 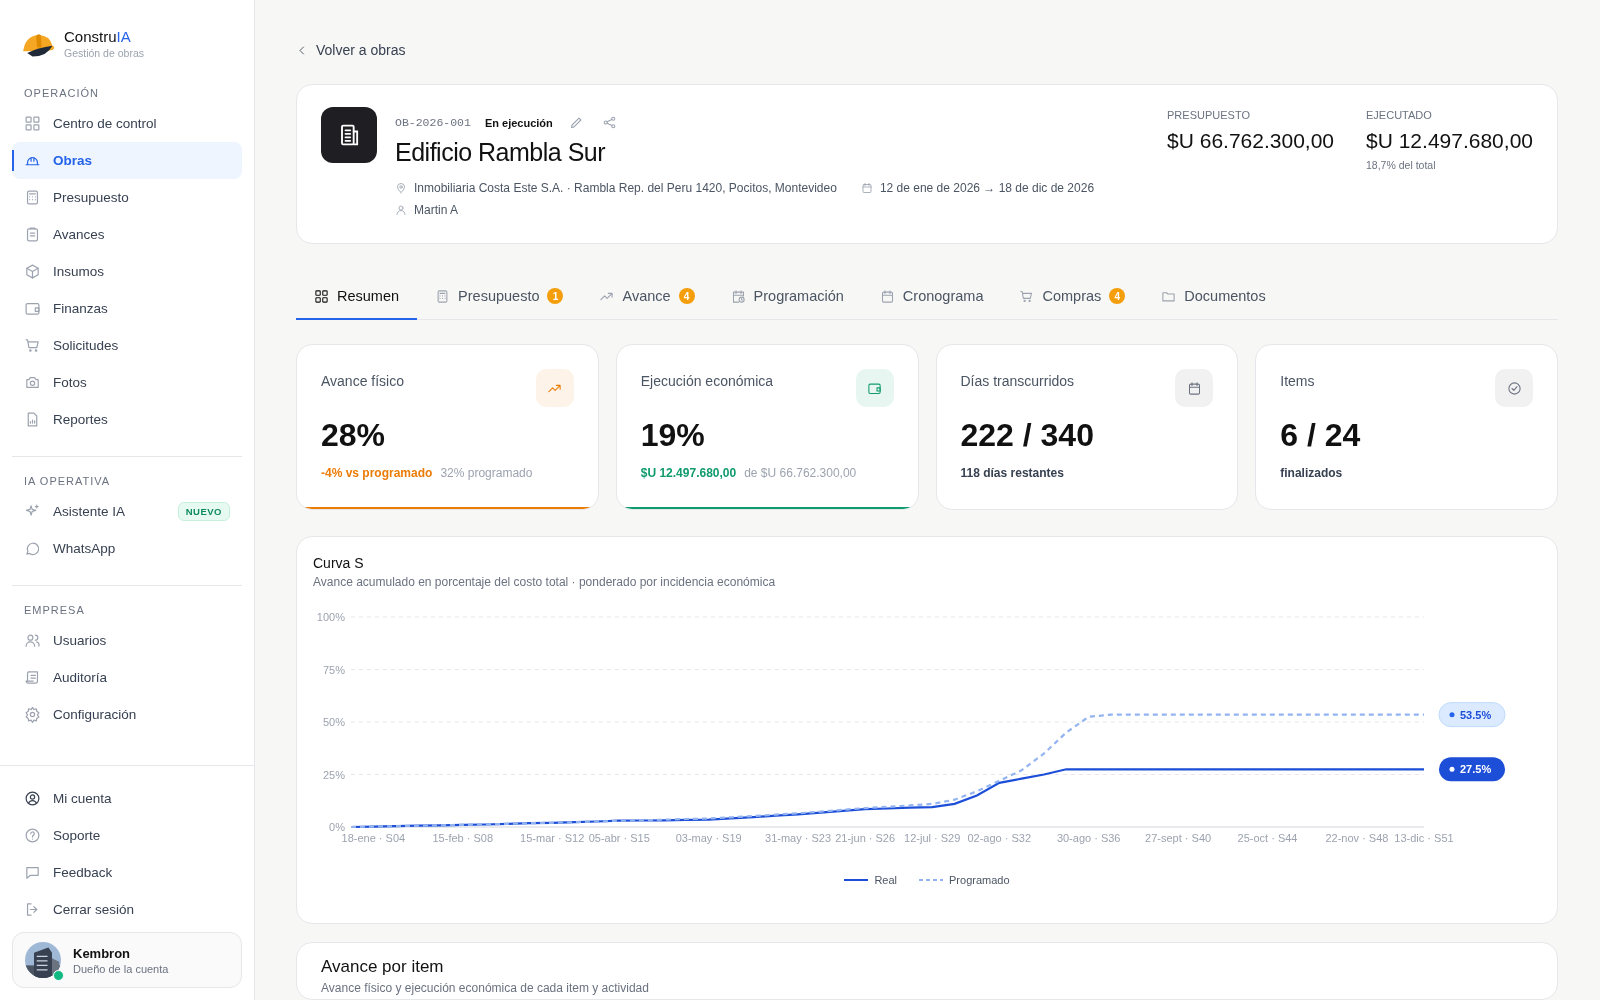 I want to click on count-badge: 1, so click(x=555, y=296).